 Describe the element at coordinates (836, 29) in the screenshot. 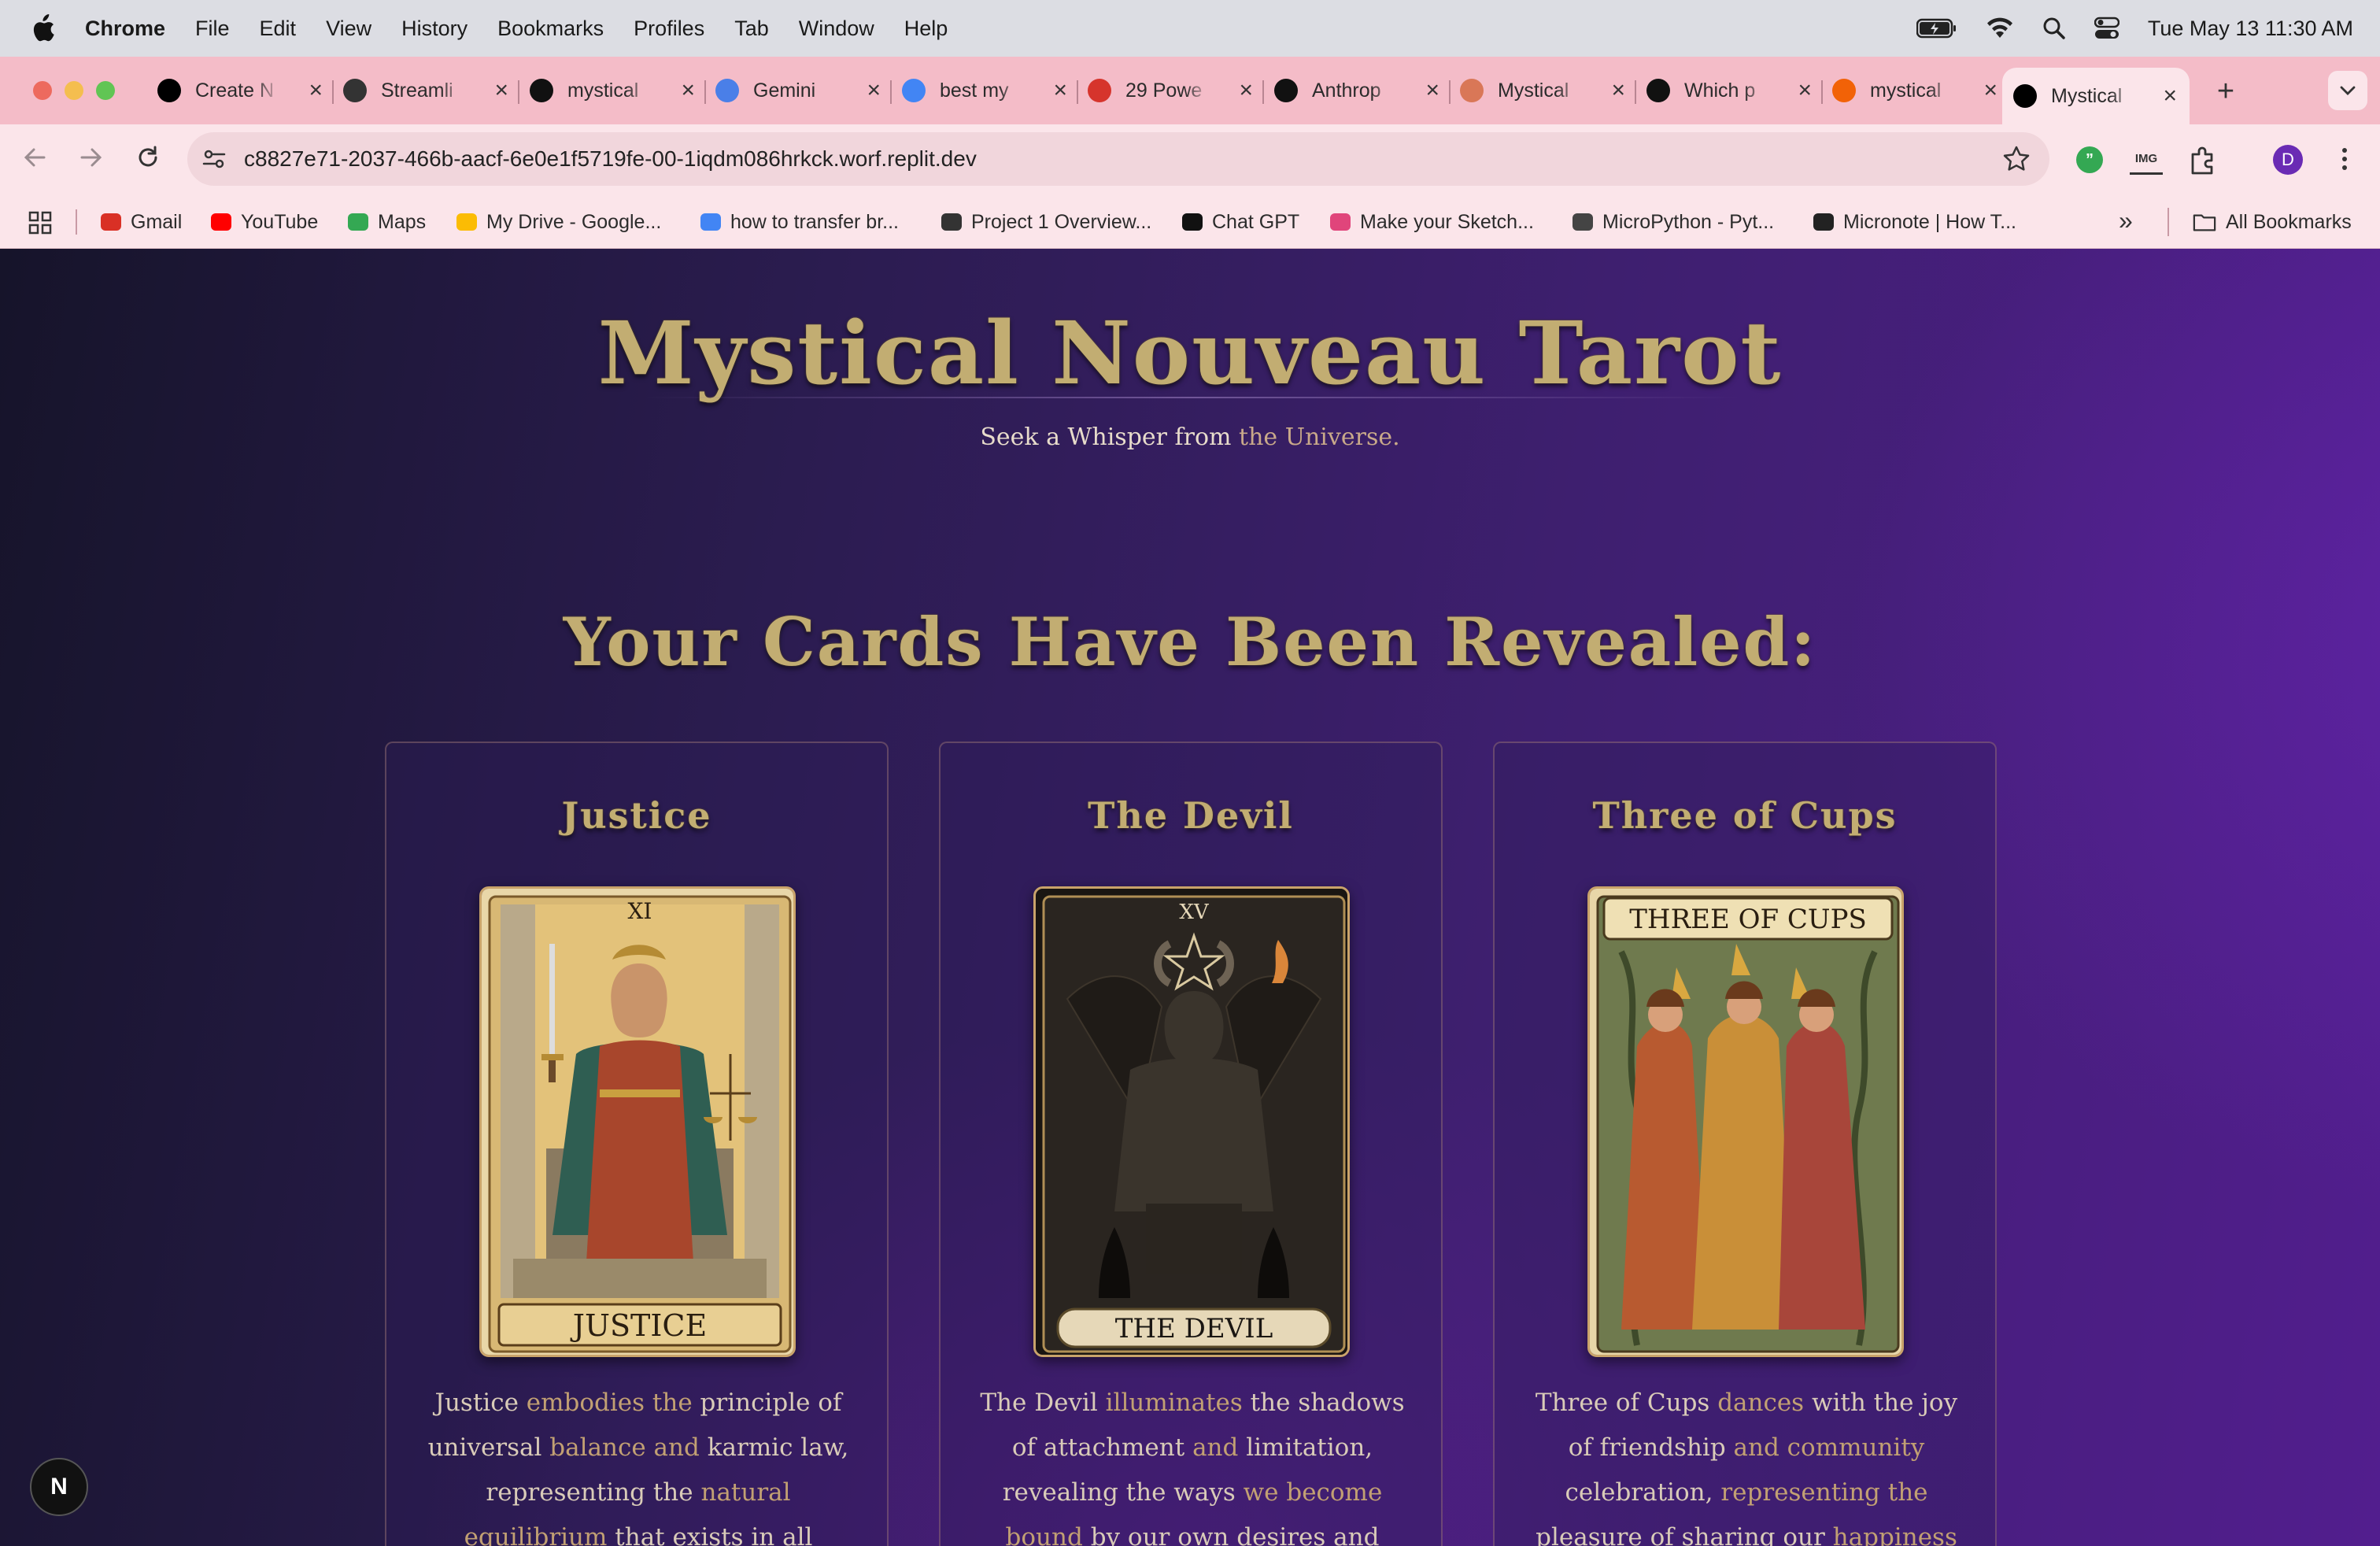

I see `menu-window: Window` at that location.